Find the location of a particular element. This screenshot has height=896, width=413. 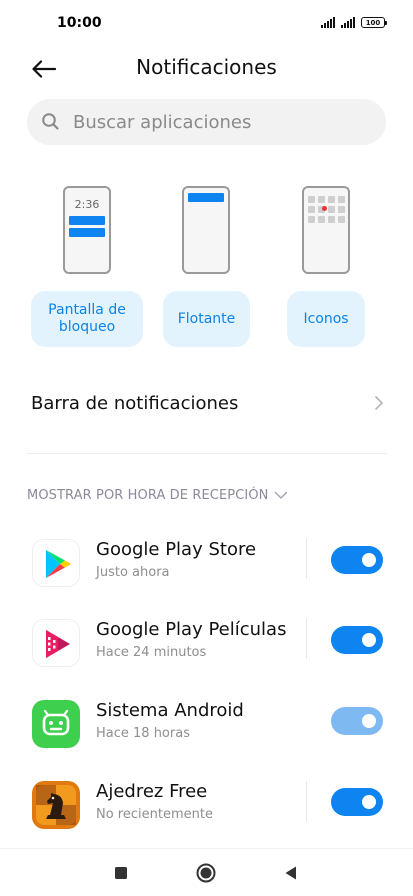

battery-level: 100 is located at coordinates (373, 22).